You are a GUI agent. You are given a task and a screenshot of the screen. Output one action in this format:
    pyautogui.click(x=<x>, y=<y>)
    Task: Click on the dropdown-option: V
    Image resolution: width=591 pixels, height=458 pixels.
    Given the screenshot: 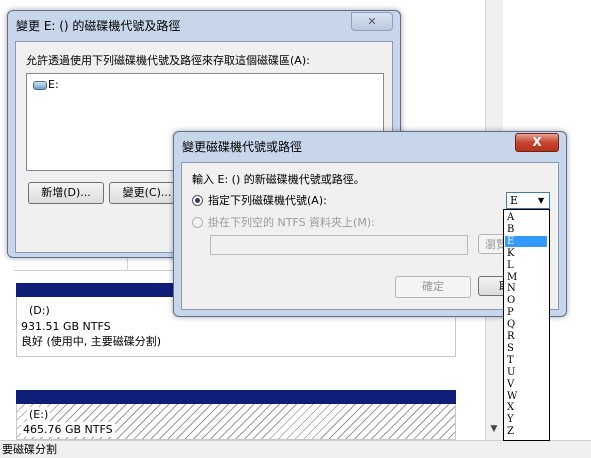 What is the action you would take?
    pyautogui.click(x=526, y=384)
    